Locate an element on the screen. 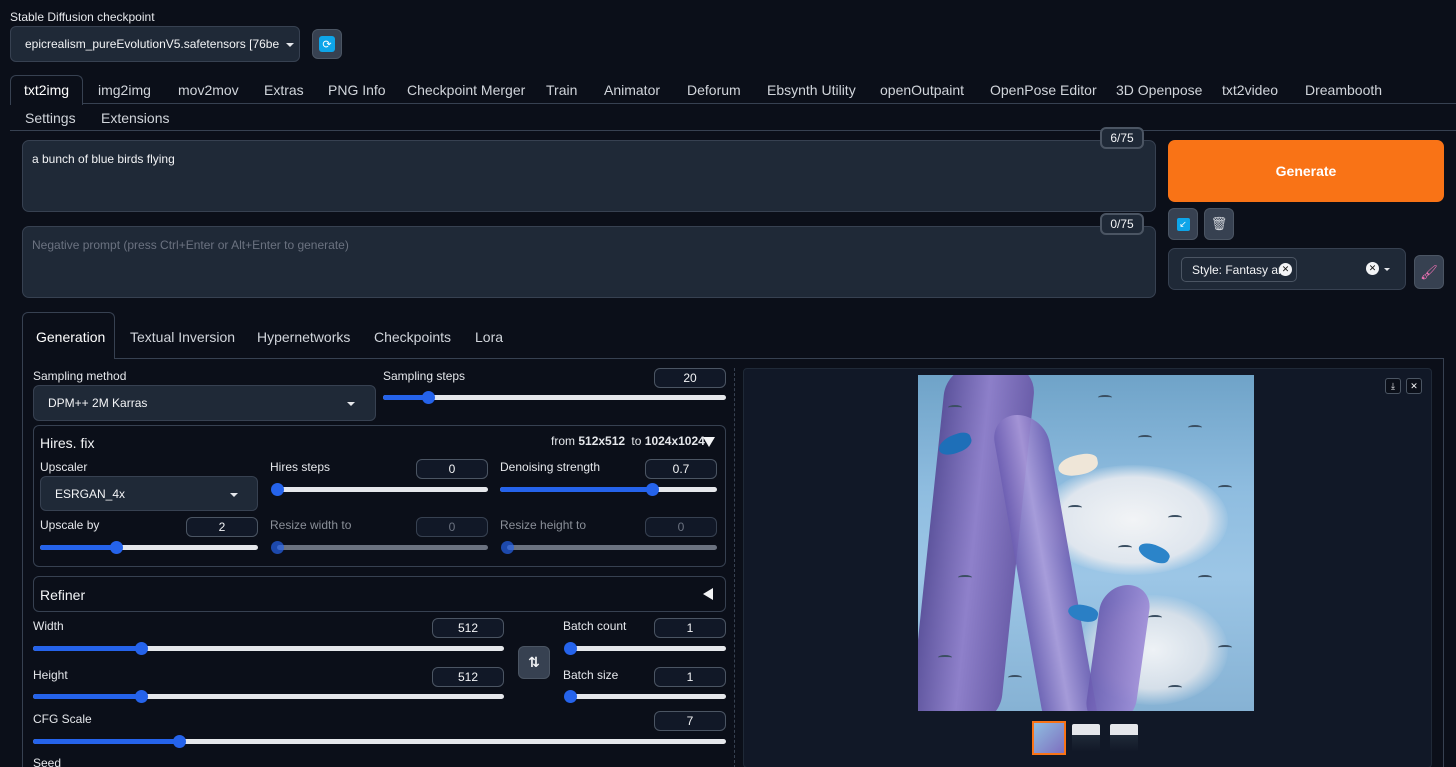 This screenshot has width=1456, height=767. sampling-steps-input: 20 is located at coordinates (690, 378).